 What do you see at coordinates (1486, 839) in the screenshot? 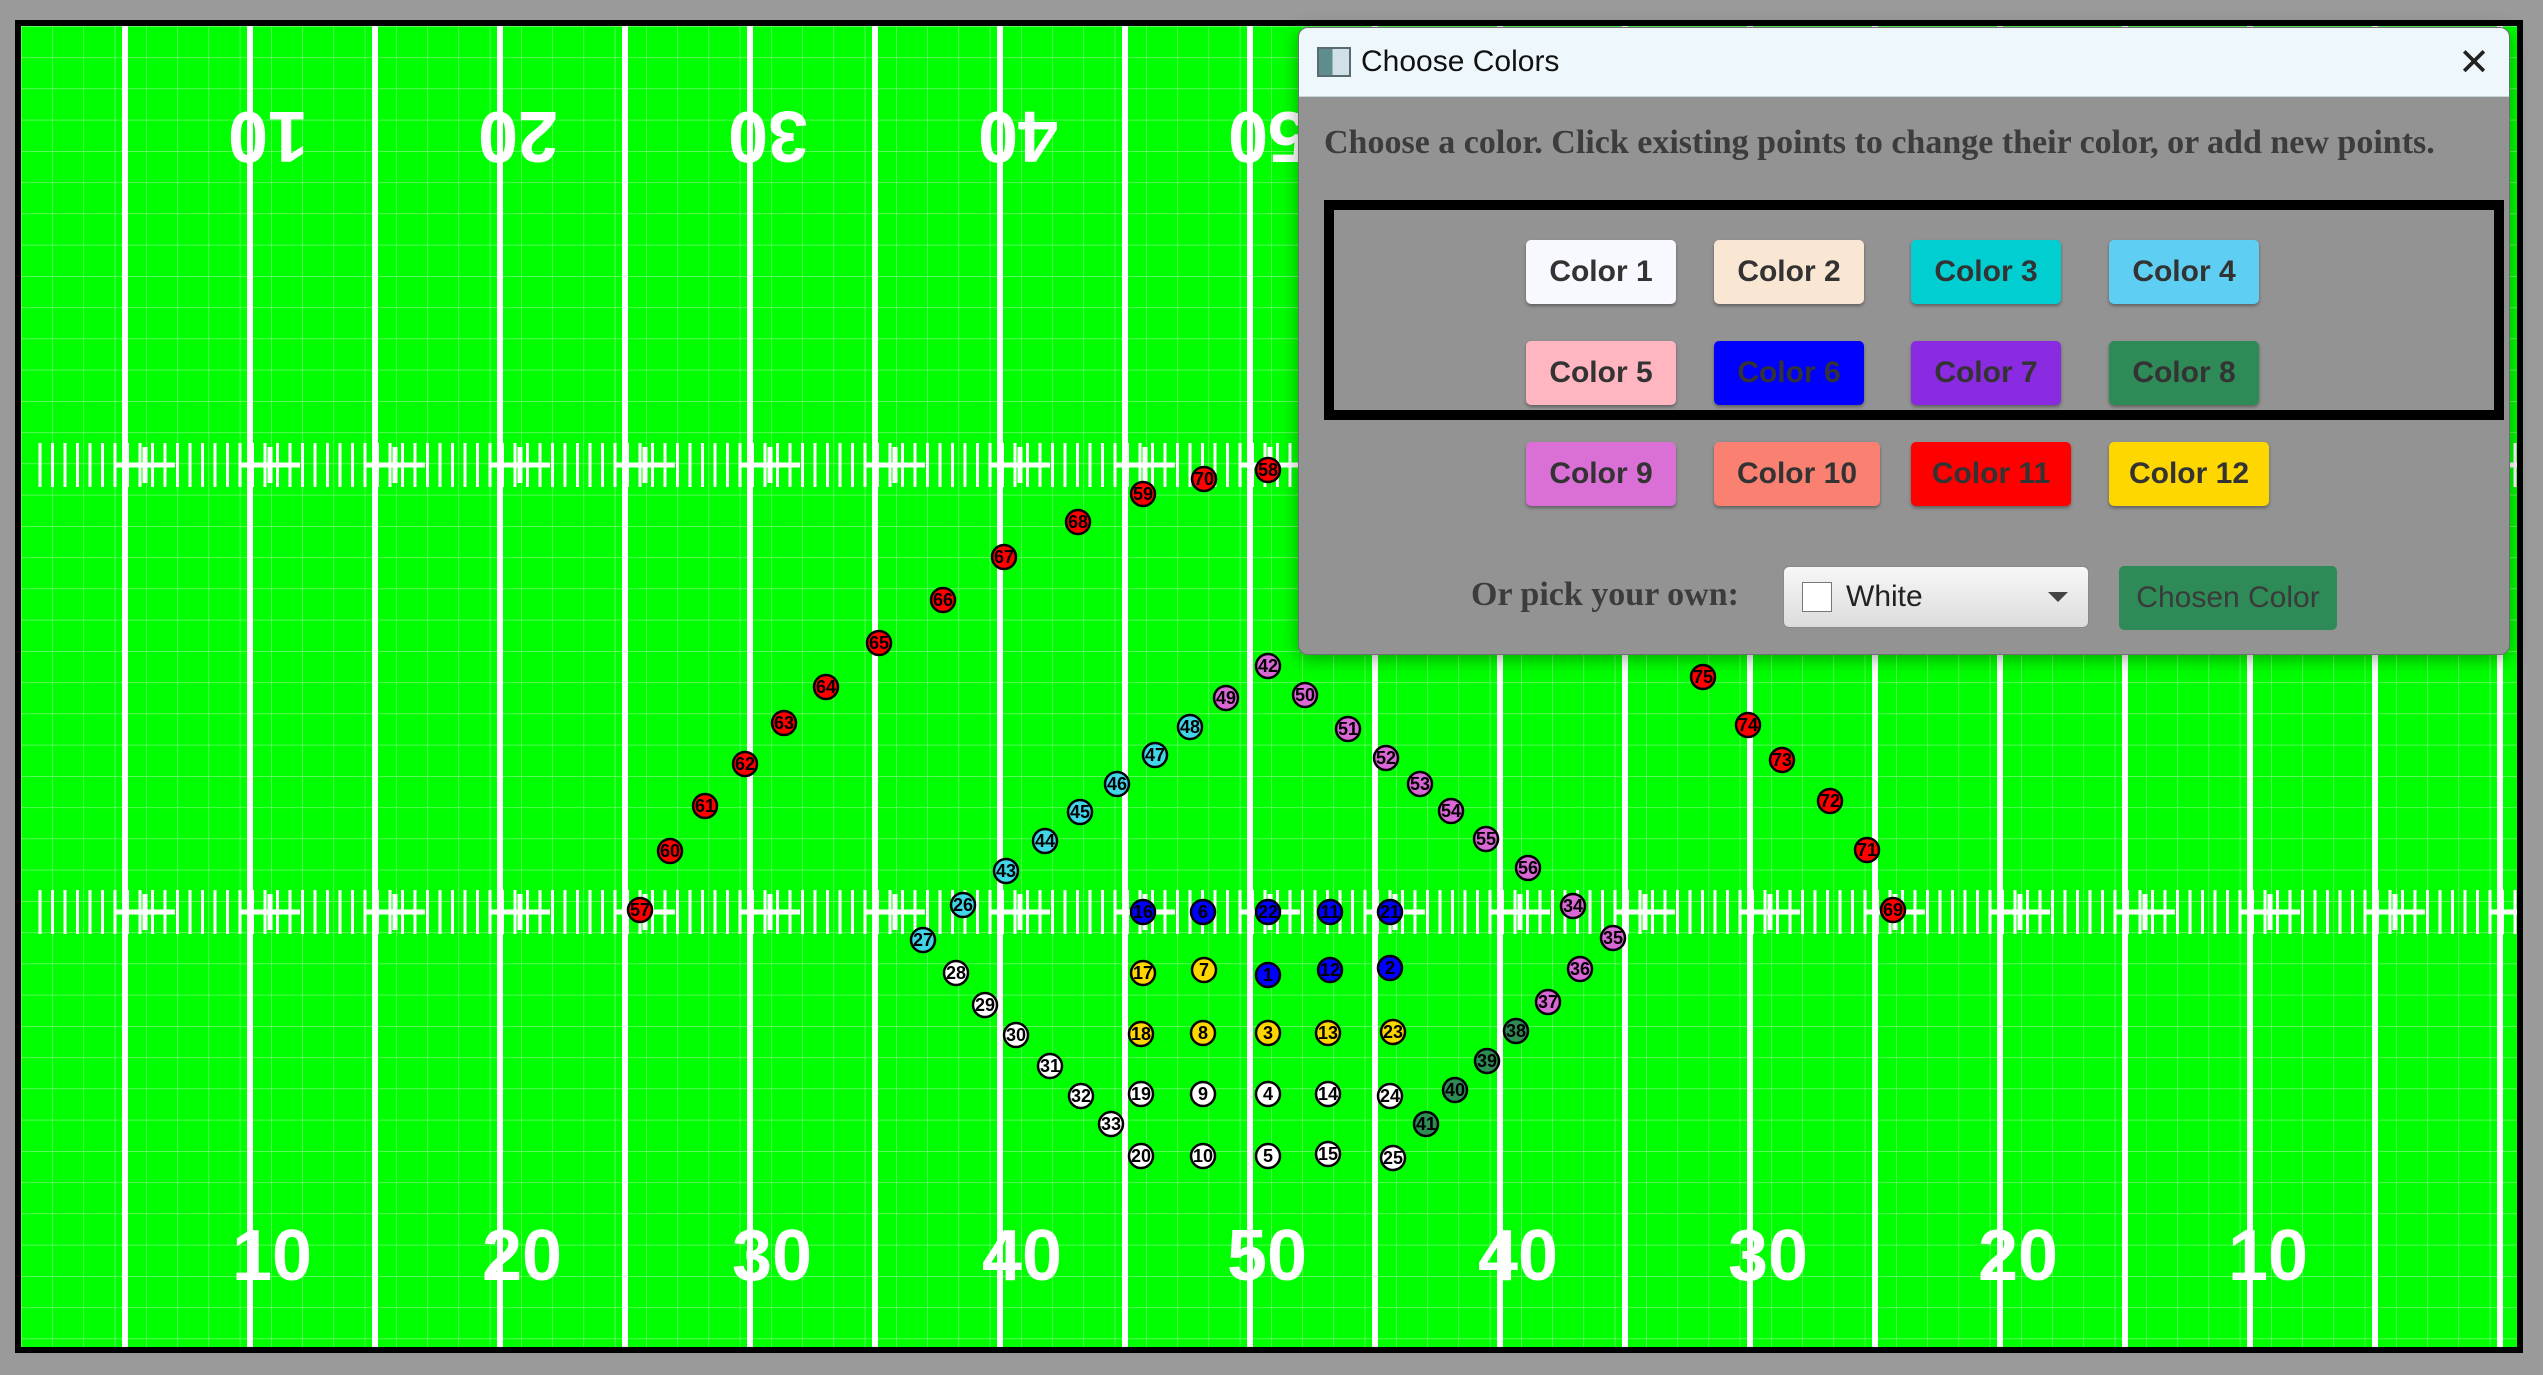
I see `formation-point: 55` at bounding box center [1486, 839].